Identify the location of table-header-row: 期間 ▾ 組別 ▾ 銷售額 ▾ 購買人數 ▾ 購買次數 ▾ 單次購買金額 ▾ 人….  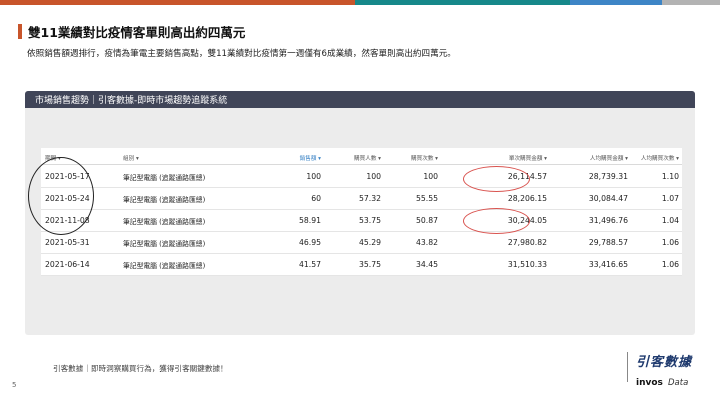
(361, 158).